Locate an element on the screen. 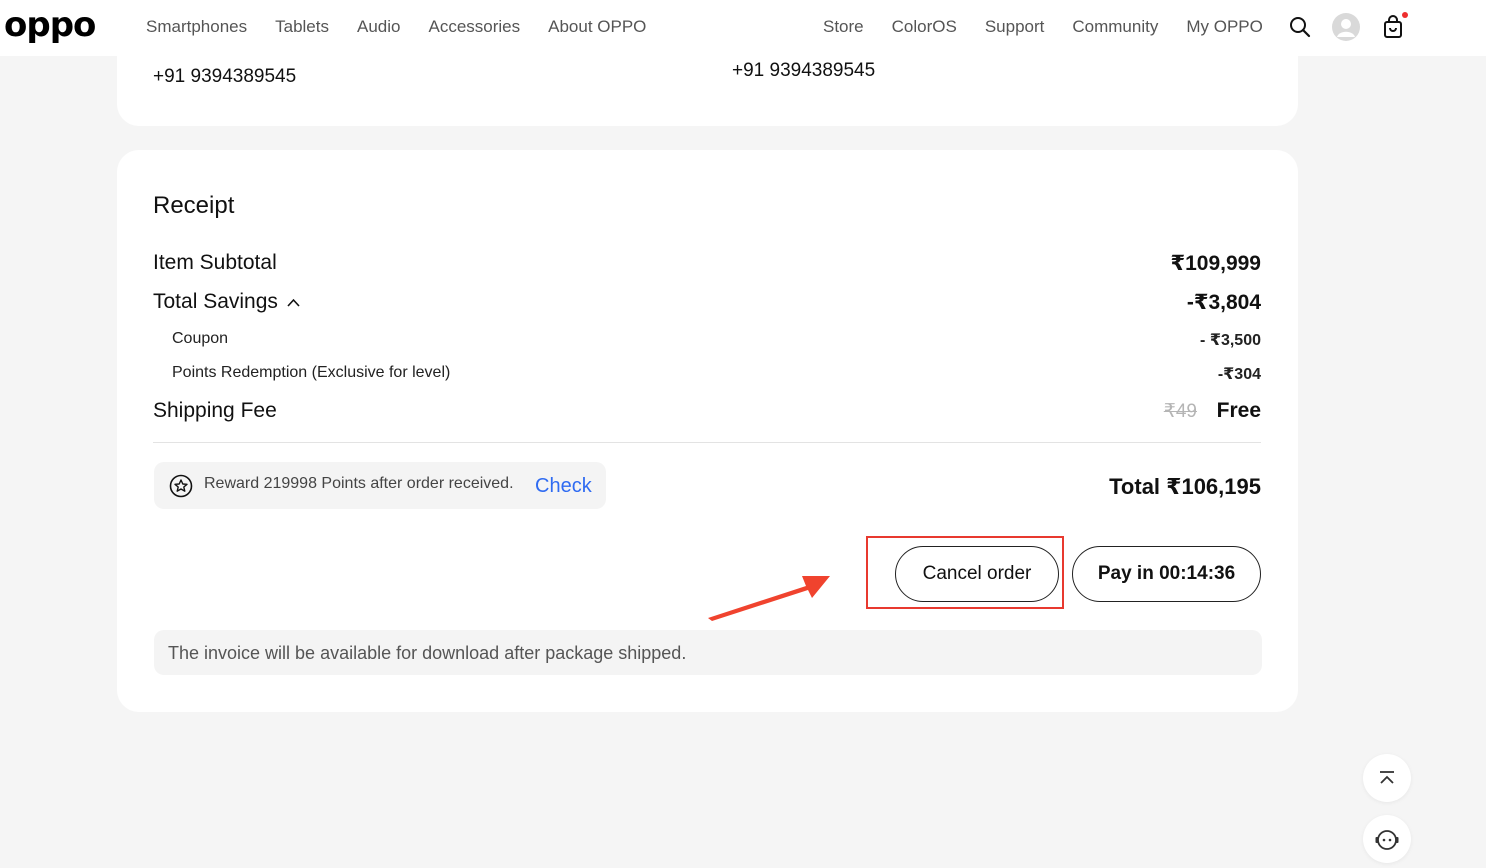 This screenshot has height=868, width=1486. total-savings-toggle: Total Savings is located at coordinates (226, 302).